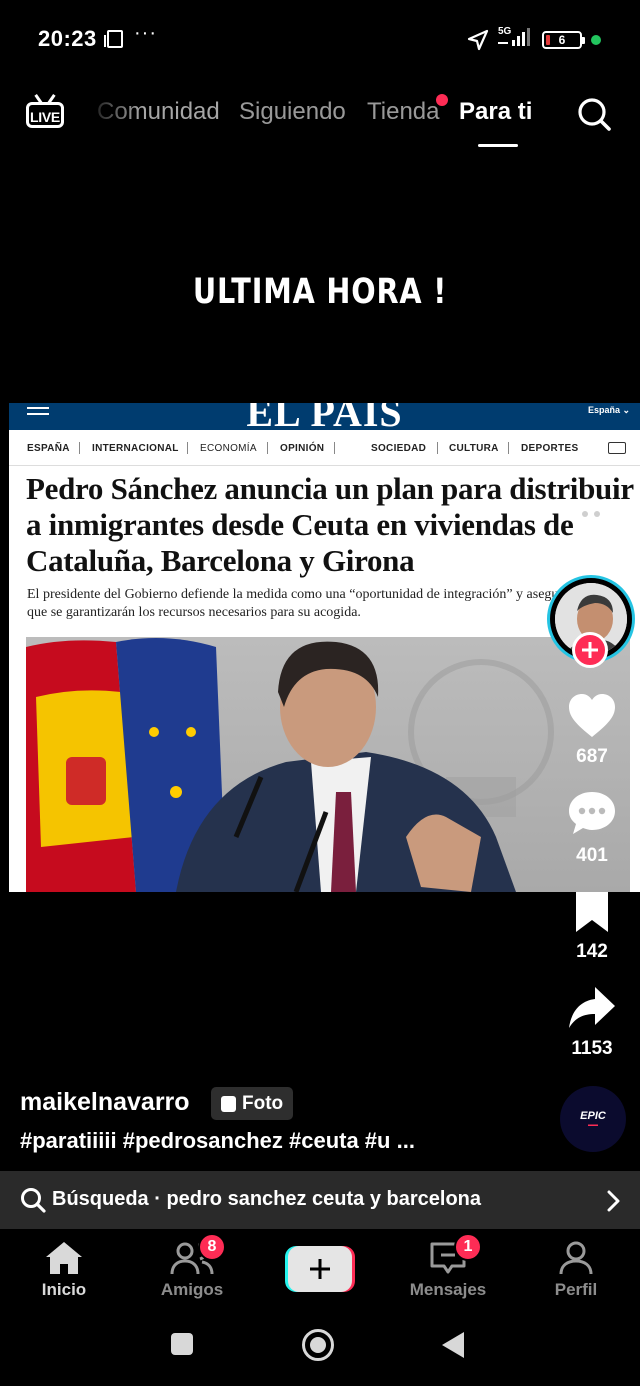  What do you see at coordinates (320, 41) in the screenshot?
I see `status-bar: 20:23 ··· 5G 6` at bounding box center [320, 41].